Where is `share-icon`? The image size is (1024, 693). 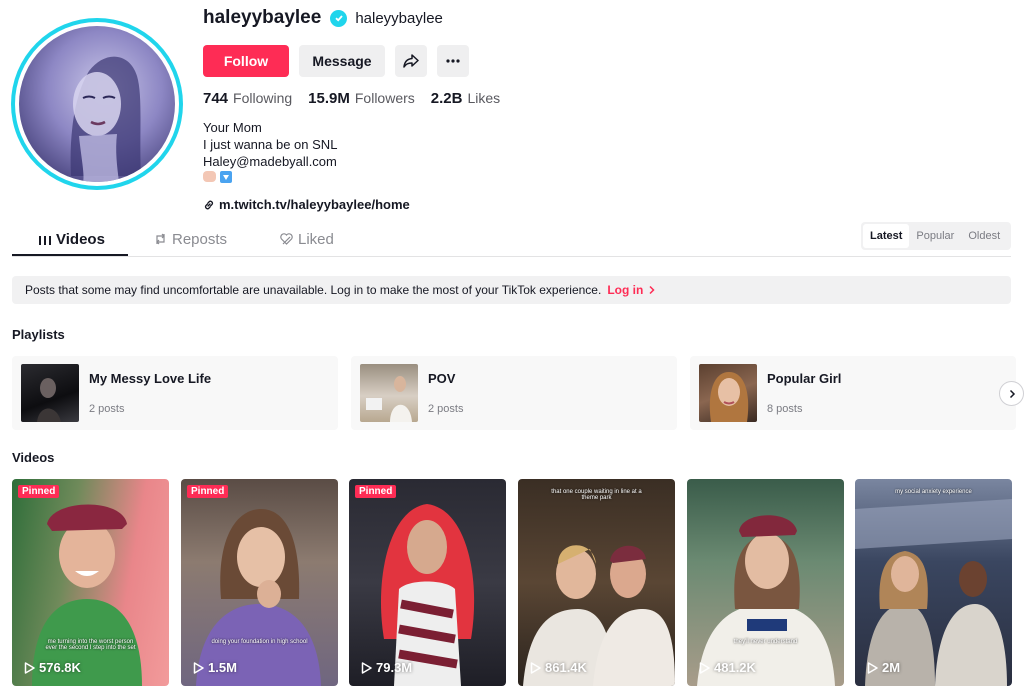
share-icon is located at coordinates (411, 61).